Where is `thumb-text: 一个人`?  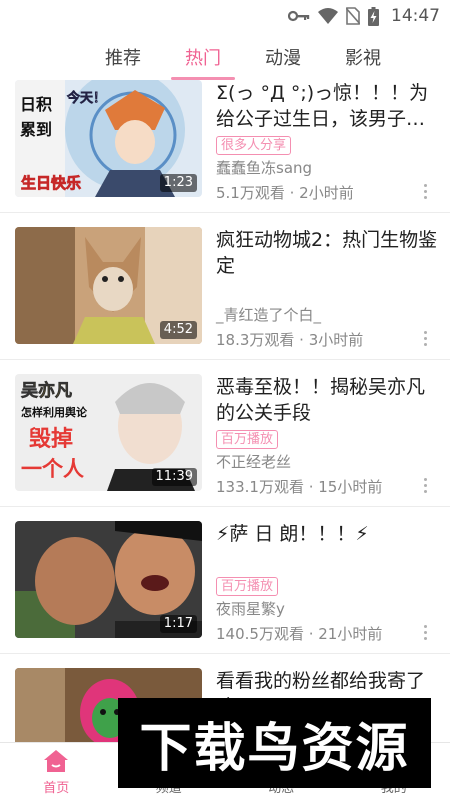
thumb-text: 一个人 is located at coordinates (52, 469).